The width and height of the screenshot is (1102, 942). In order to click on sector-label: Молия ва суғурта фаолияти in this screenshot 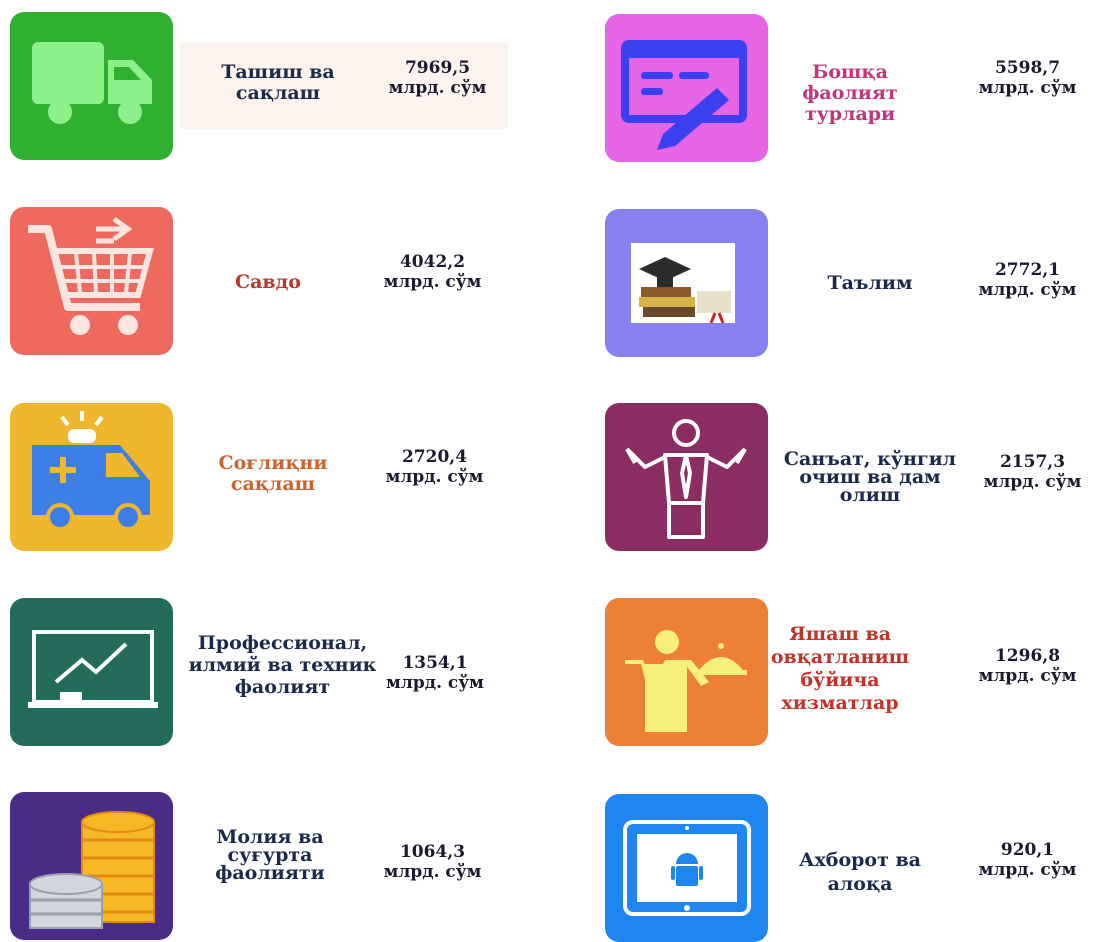, I will do `click(270, 855)`.